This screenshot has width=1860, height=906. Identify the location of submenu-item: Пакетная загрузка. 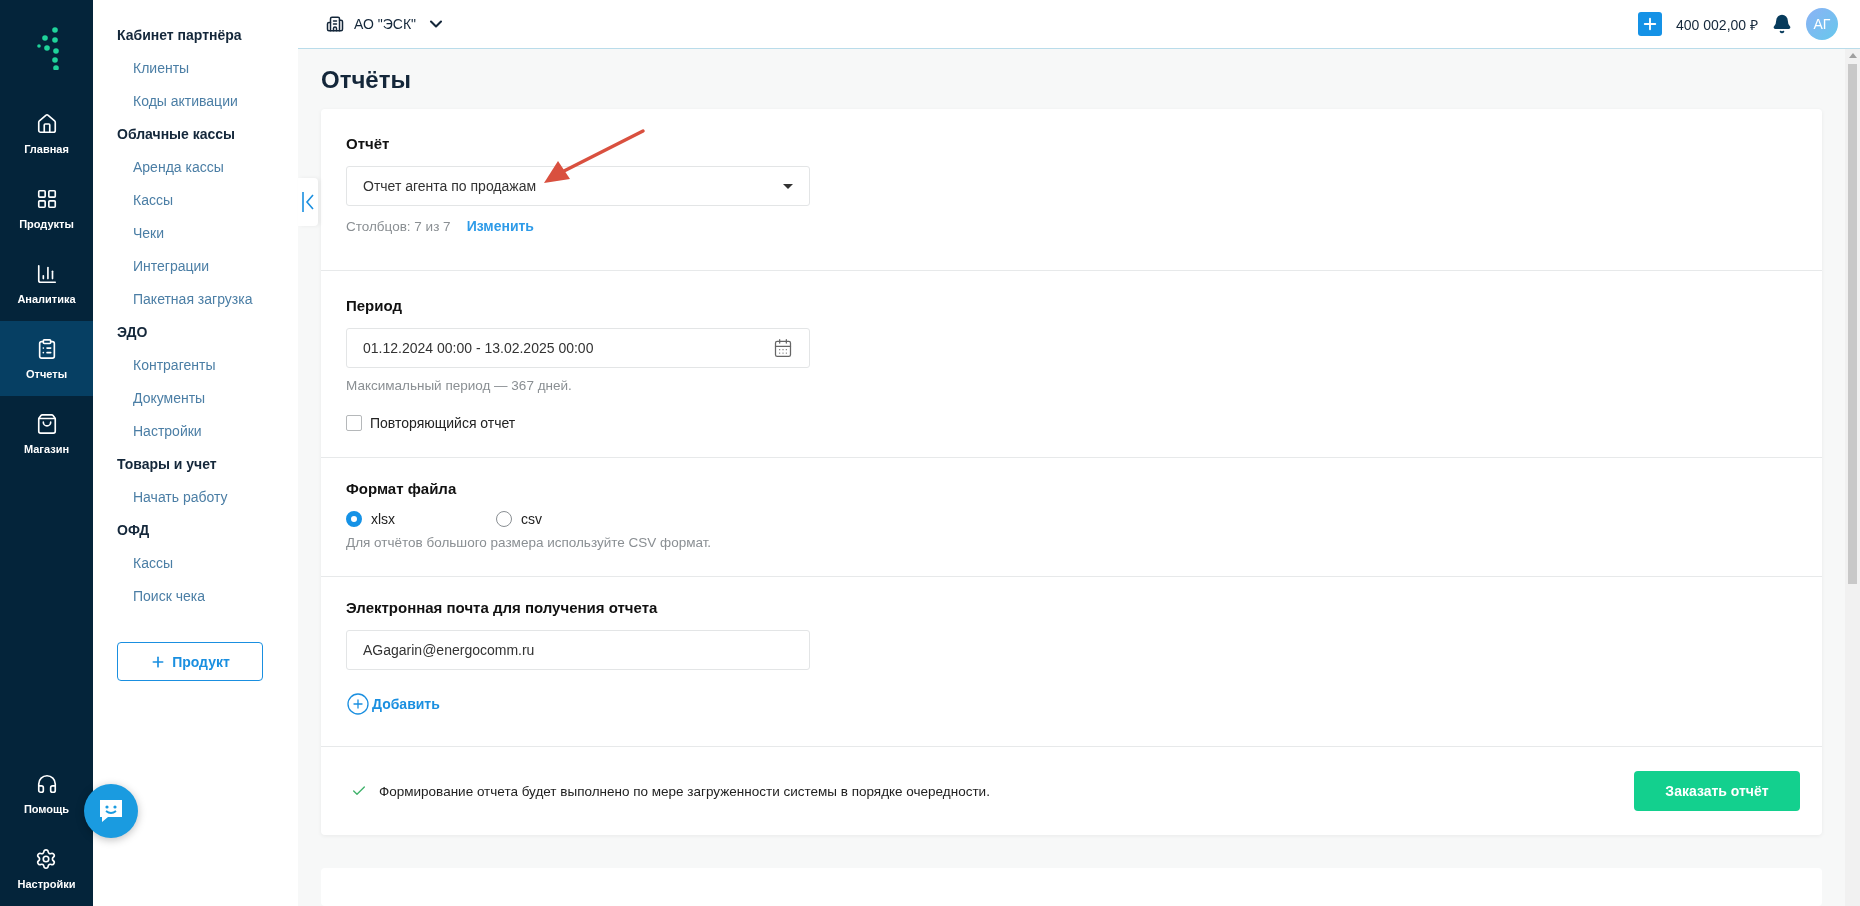
(185, 298).